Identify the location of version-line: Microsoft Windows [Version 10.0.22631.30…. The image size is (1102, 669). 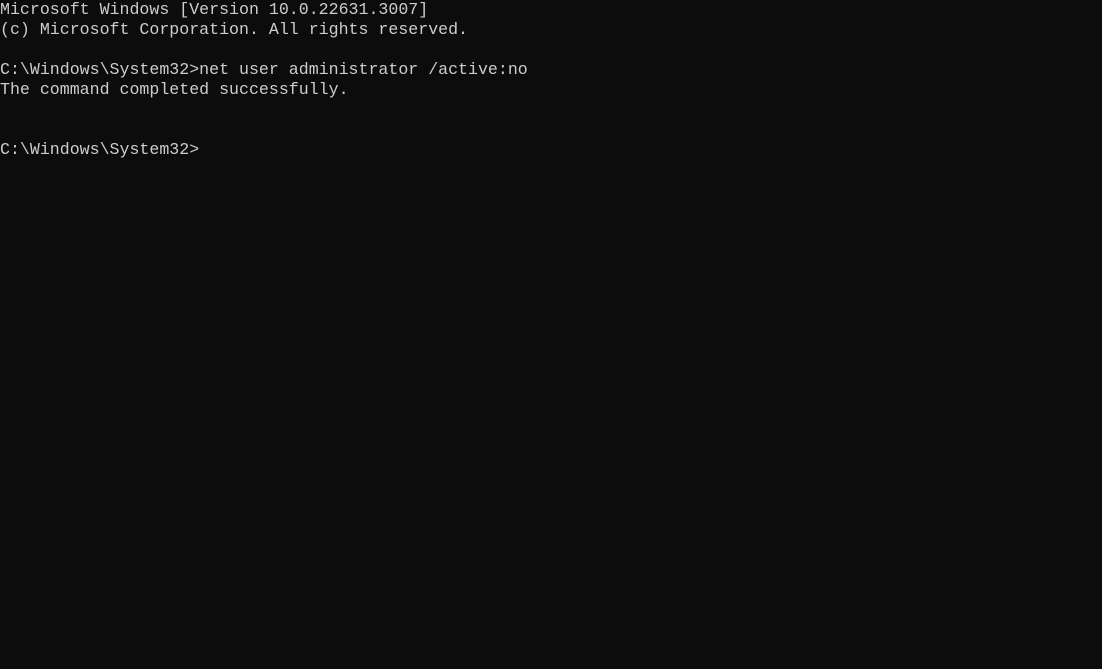
(214, 9).